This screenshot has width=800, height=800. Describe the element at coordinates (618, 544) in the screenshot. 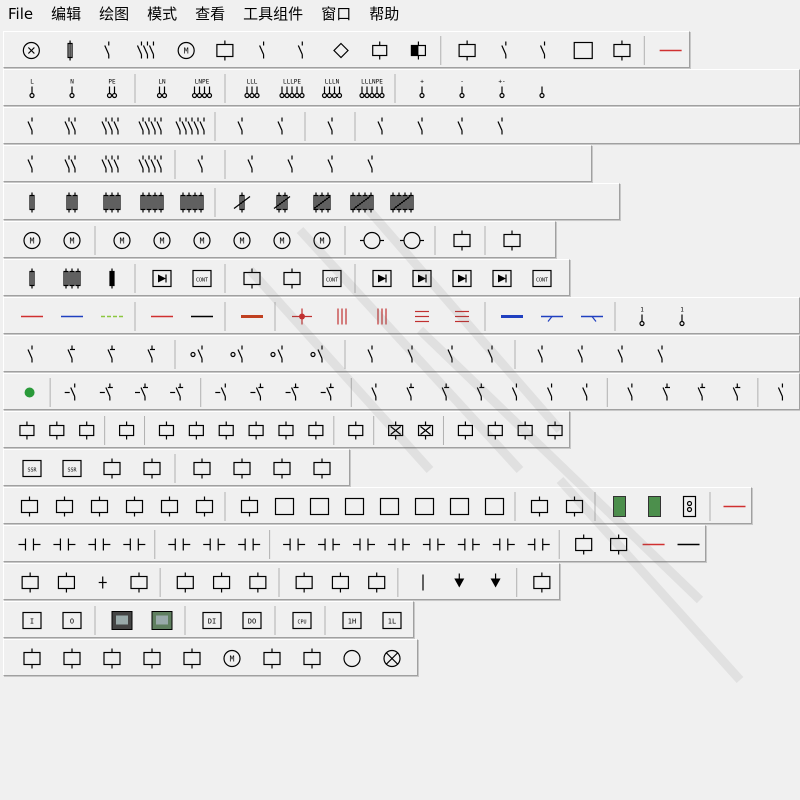

I see `pin-2-icon` at that location.